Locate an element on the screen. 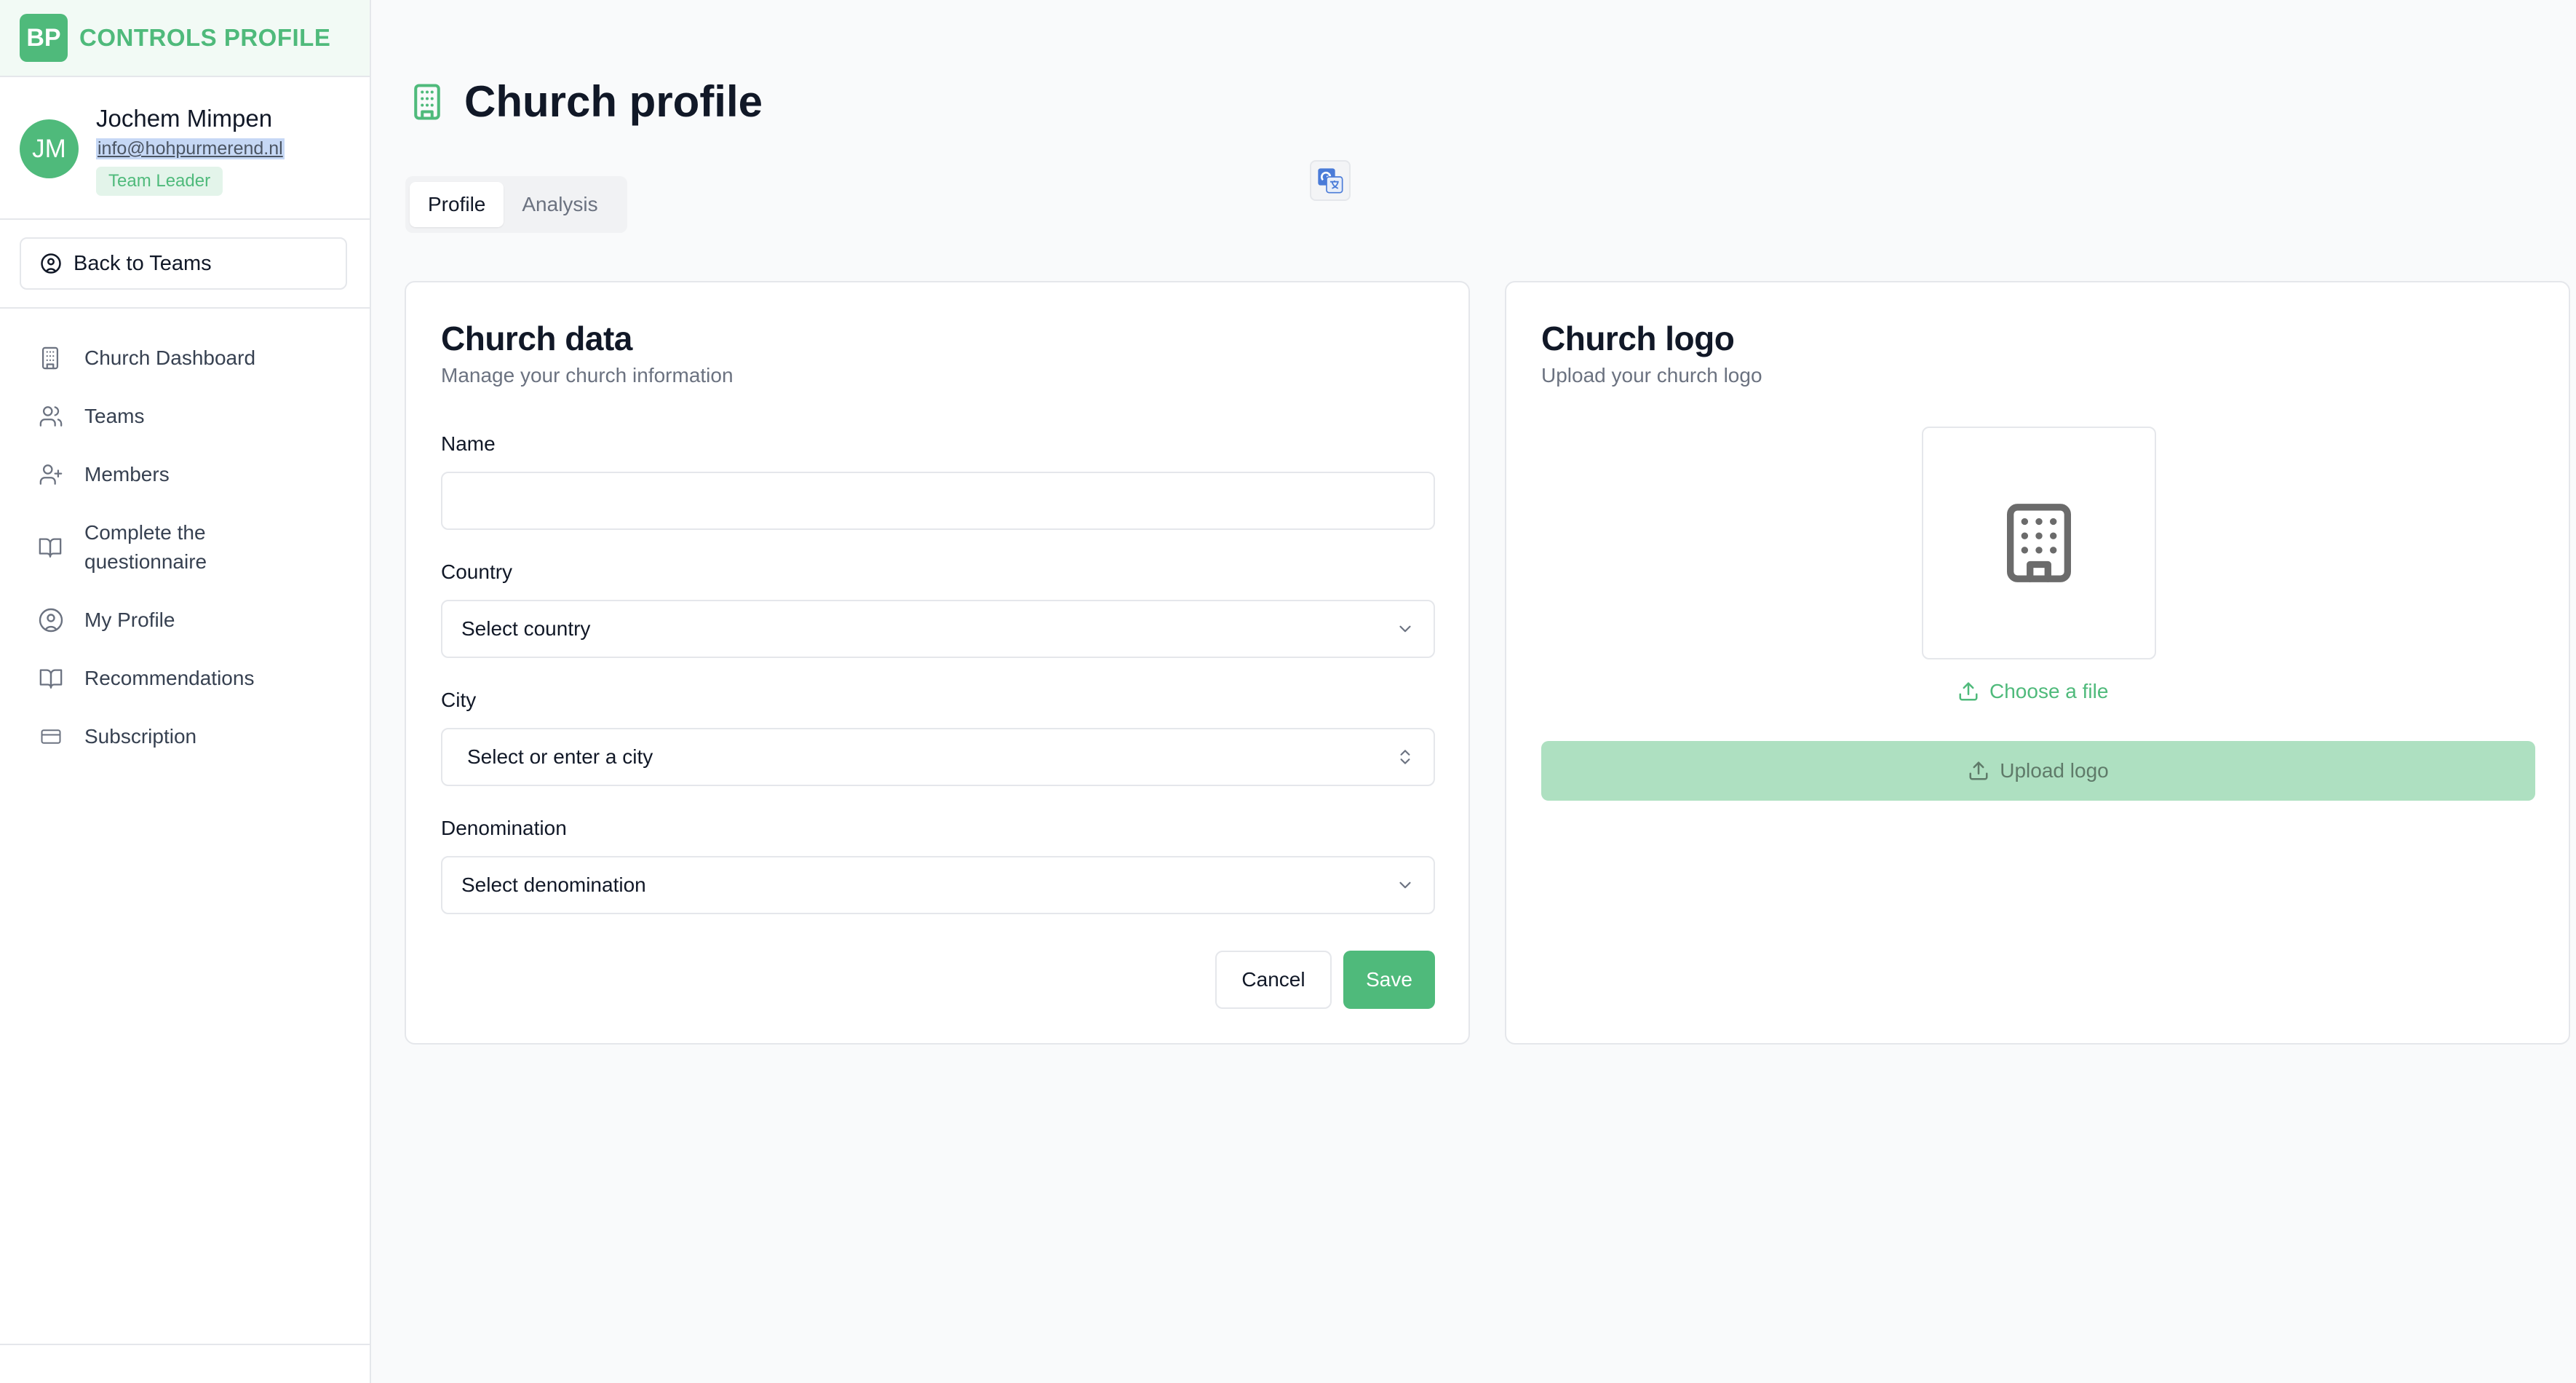  city-label: City is located at coordinates (459, 700).